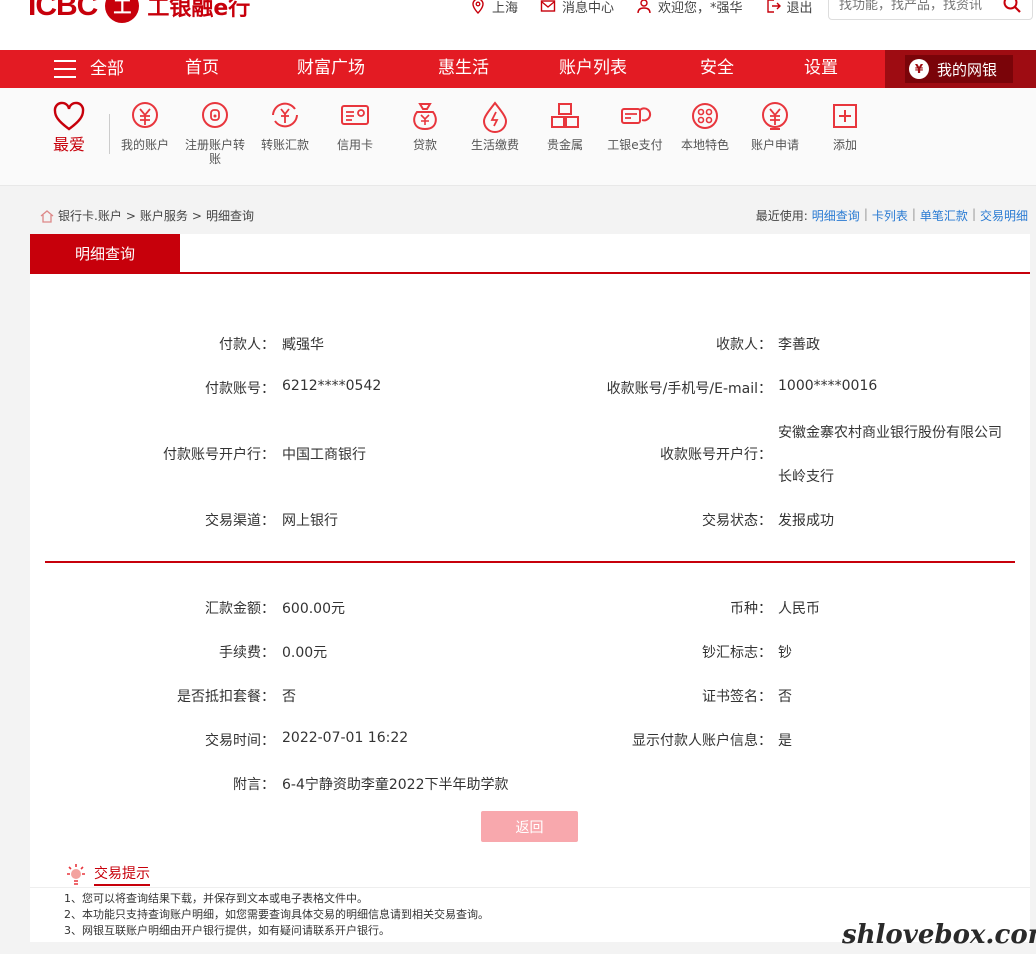 This screenshot has height=954, width=1036. Describe the element at coordinates (806, 521) in the screenshot. I see `status-value: 发报成功` at that location.